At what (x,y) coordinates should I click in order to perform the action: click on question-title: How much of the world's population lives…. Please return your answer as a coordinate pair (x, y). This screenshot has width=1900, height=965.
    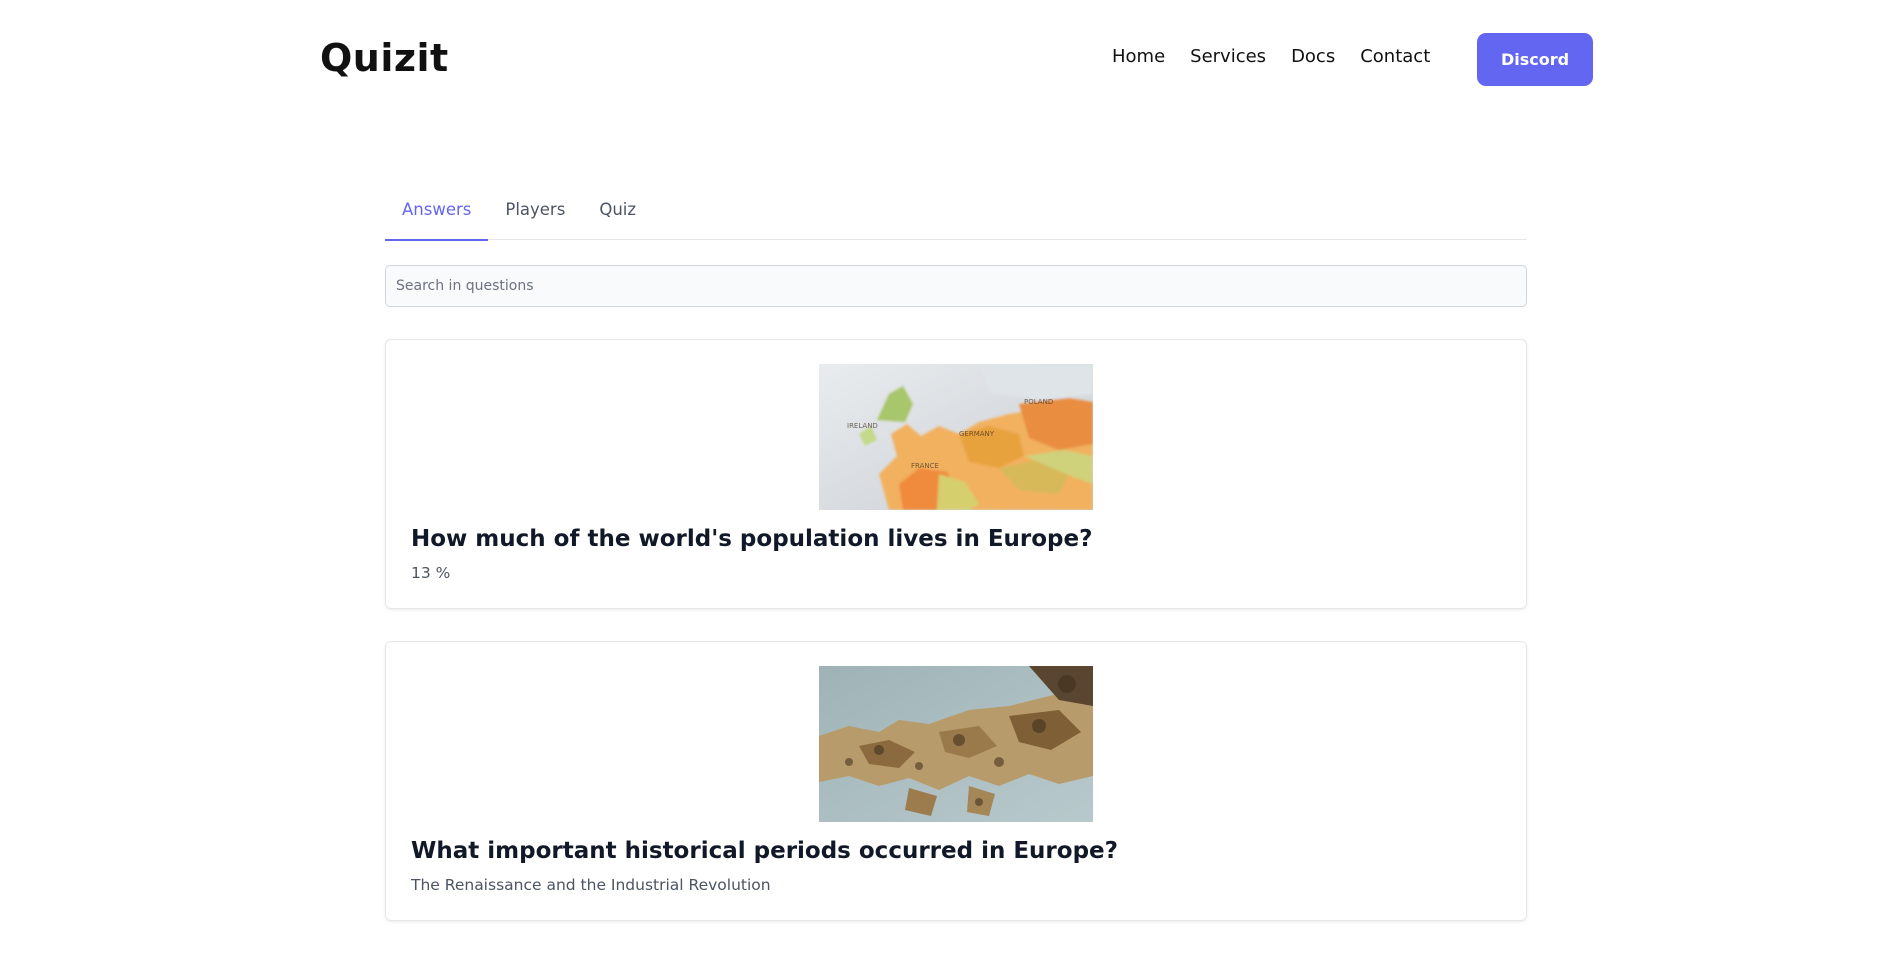
    Looking at the image, I should click on (752, 539).